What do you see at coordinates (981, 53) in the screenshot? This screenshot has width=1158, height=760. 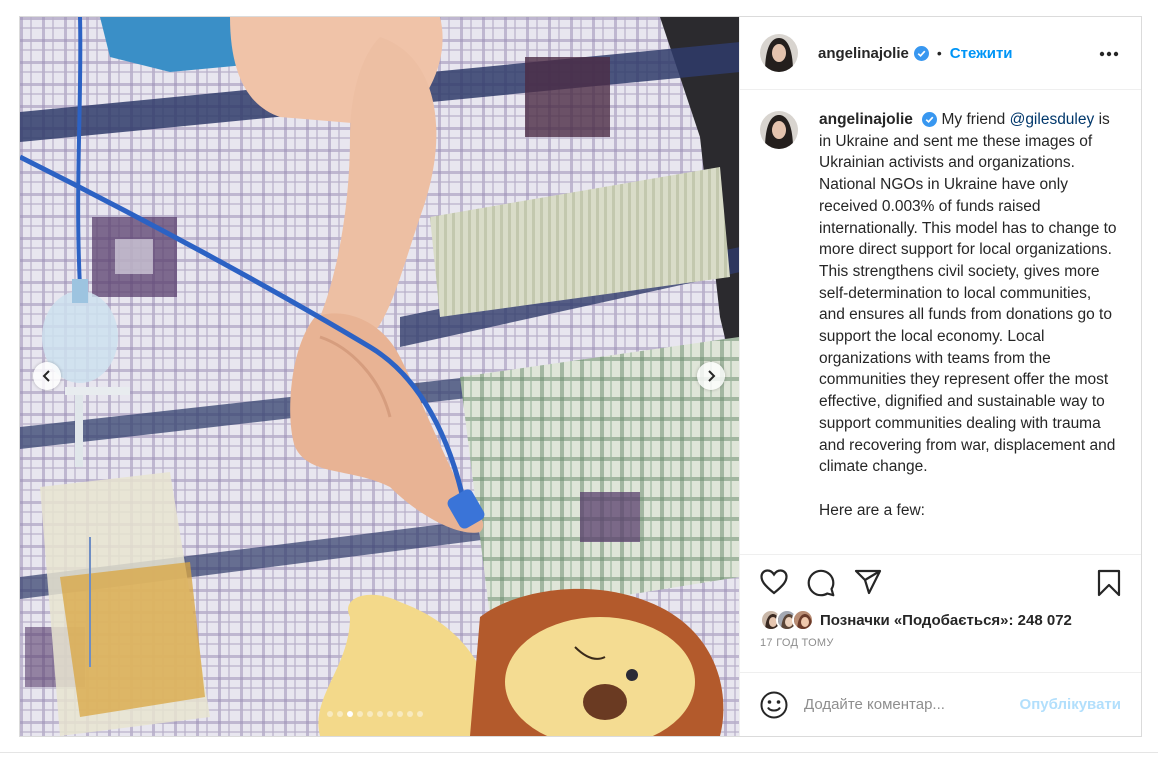 I see `follow-button: Стежити` at bounding box center [981, 53].